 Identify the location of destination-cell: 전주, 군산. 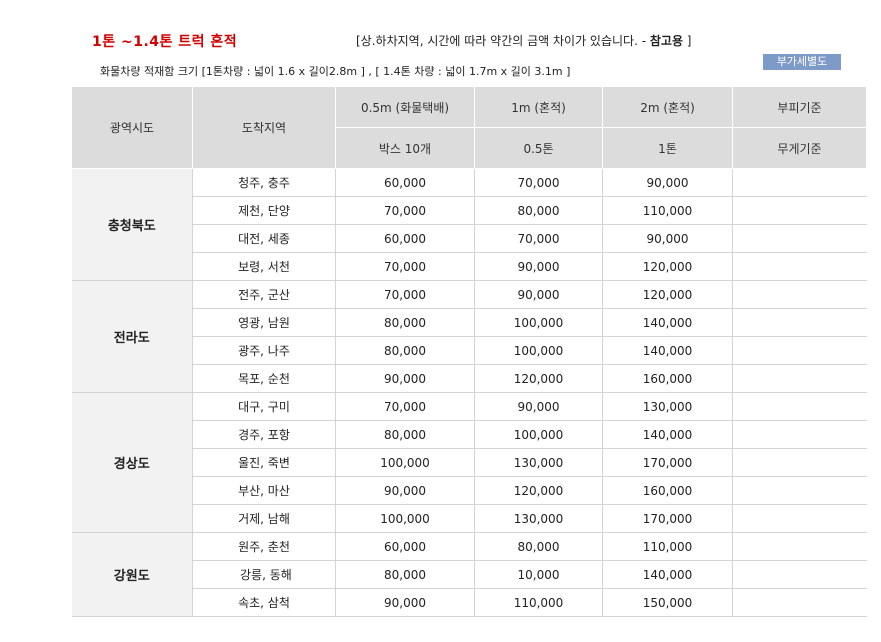
(264, 294).